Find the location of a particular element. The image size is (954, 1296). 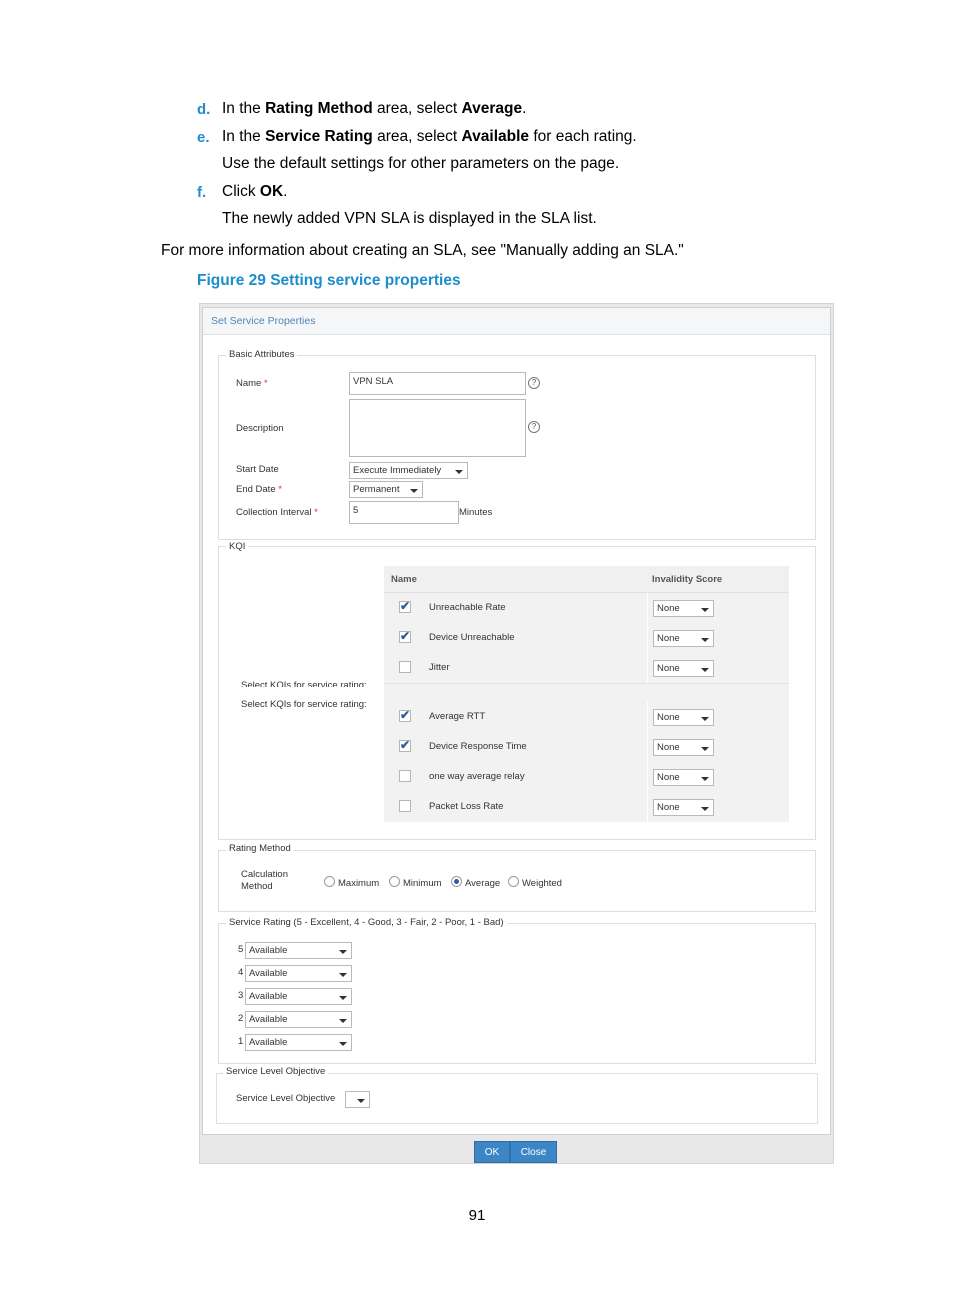

description-textarea is located at coordinates (437, 428).